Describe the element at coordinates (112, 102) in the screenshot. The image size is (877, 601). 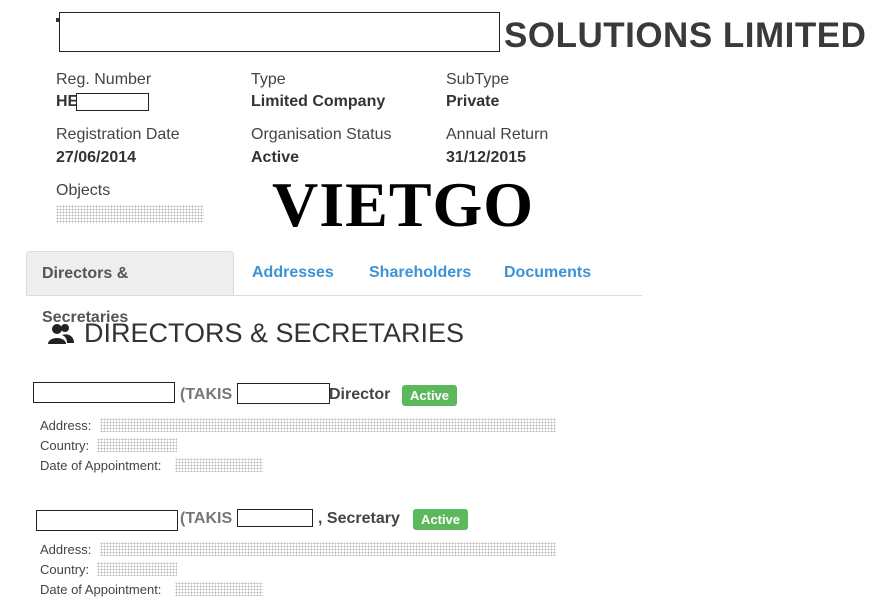
I see `redacted-reg-number` at that location.